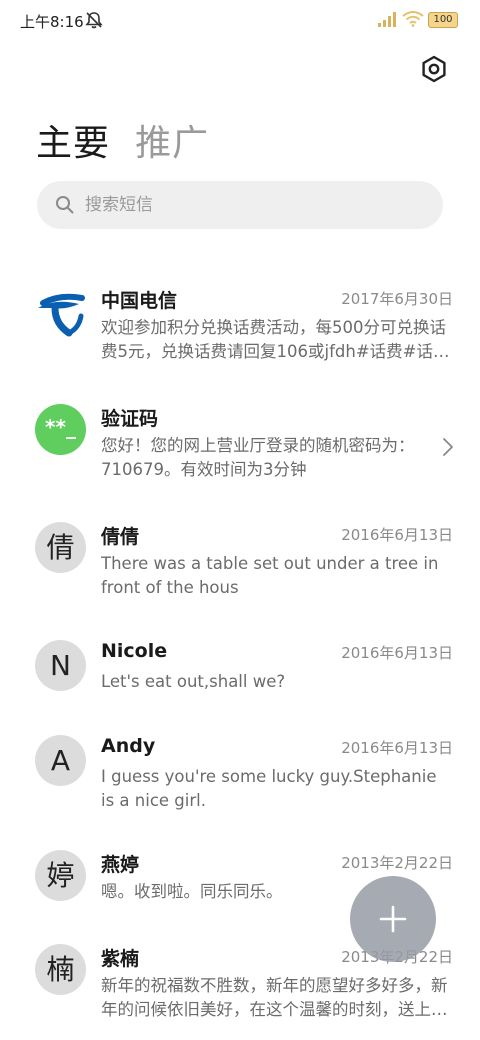 This screenshot has width=480, height=1040. I want to click on avatar: A, so click(60, 760).